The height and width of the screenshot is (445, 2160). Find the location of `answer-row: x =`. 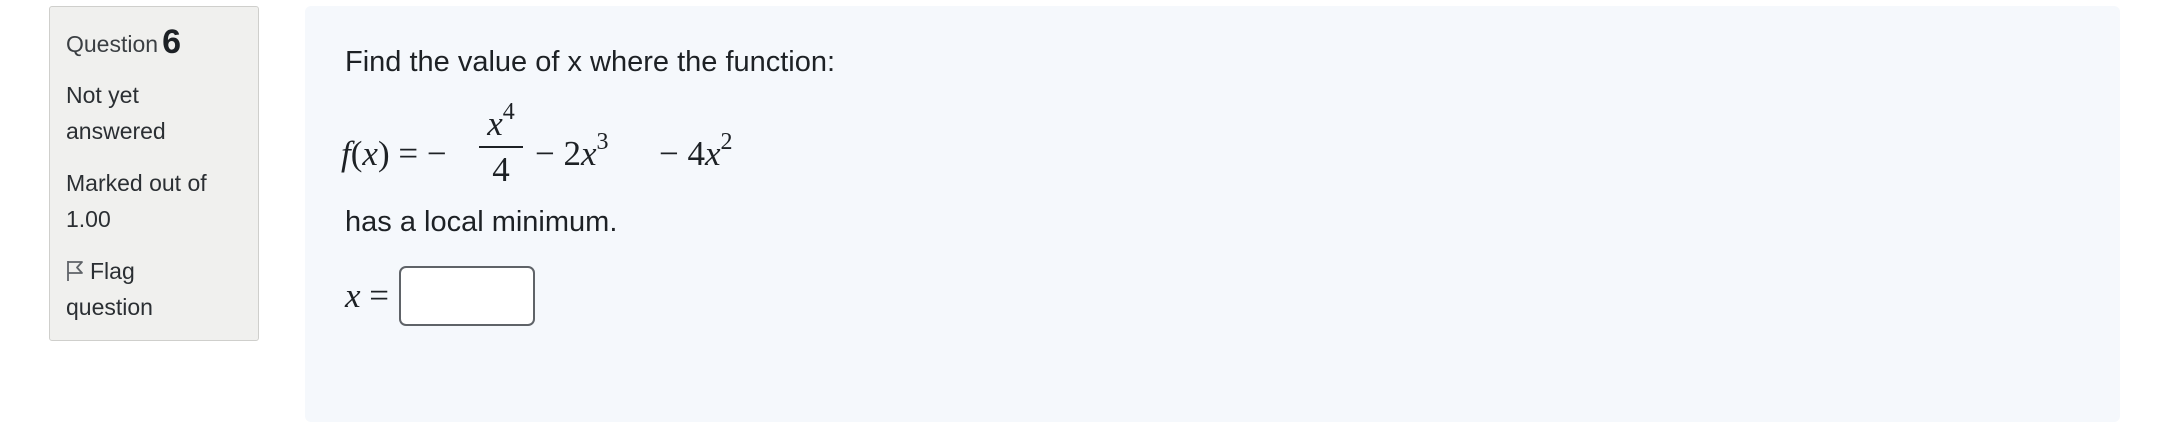

answer-row: x = is located at coordinates (440, 296).